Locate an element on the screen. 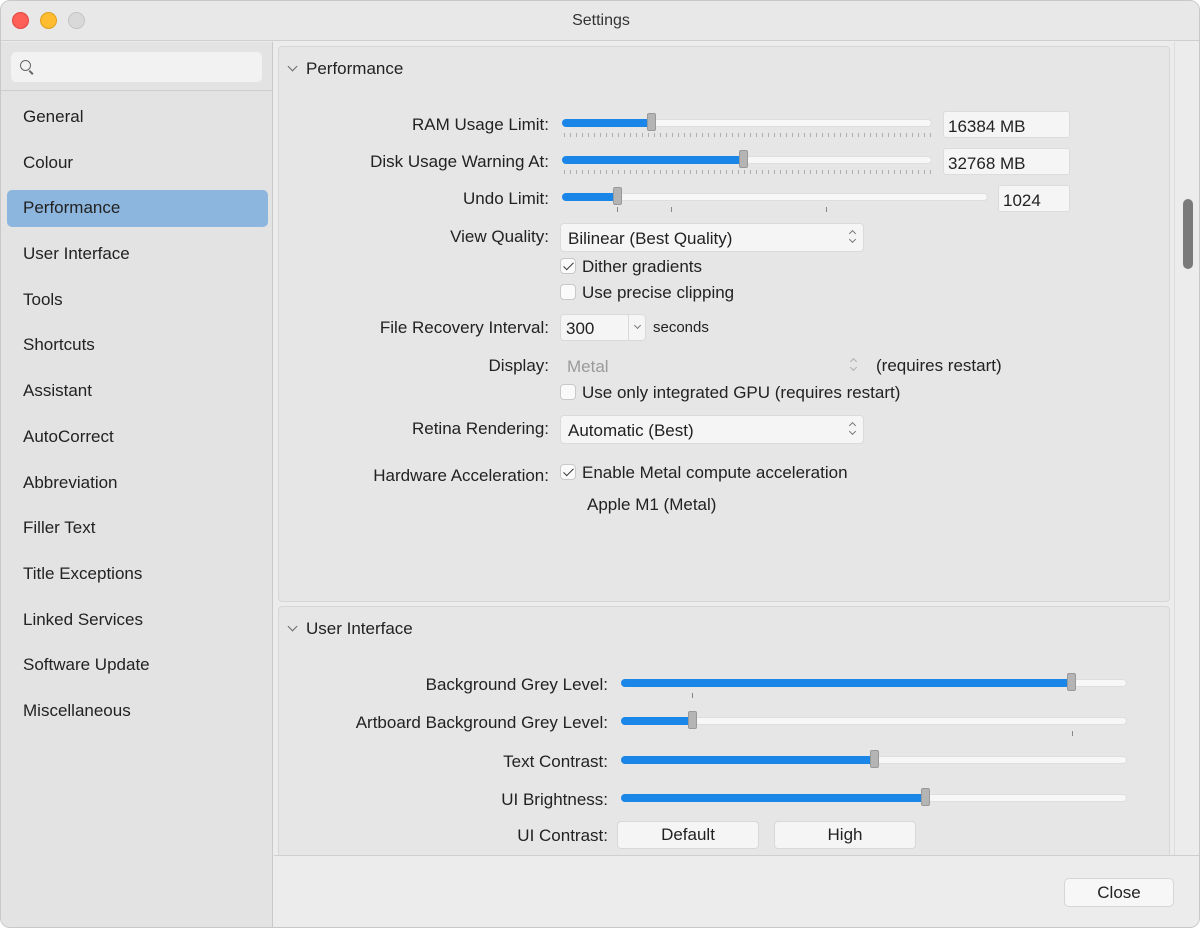 This screenshot has height=928, width=1200. undo-limit-label: Undo Limit: is located at coordinates (506, 198).